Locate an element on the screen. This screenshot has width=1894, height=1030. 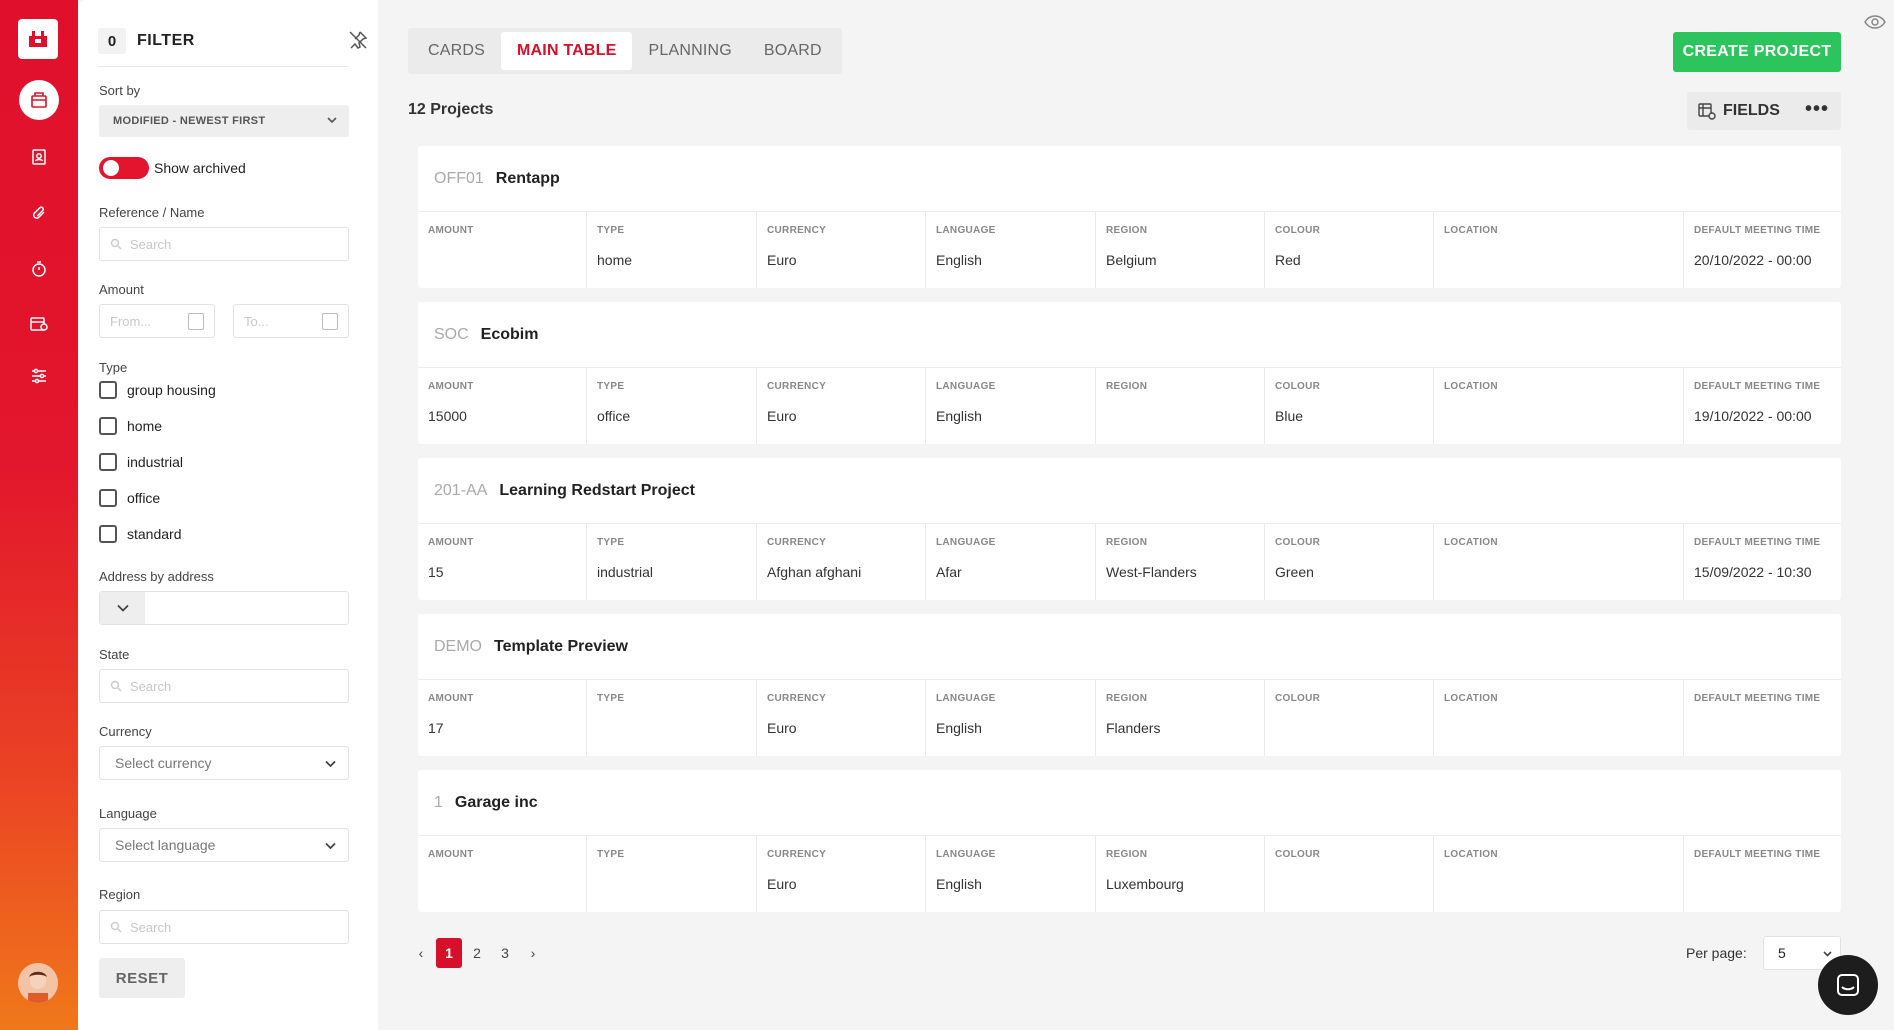
chat-launcher-button is located at coordinates (1848, 985).